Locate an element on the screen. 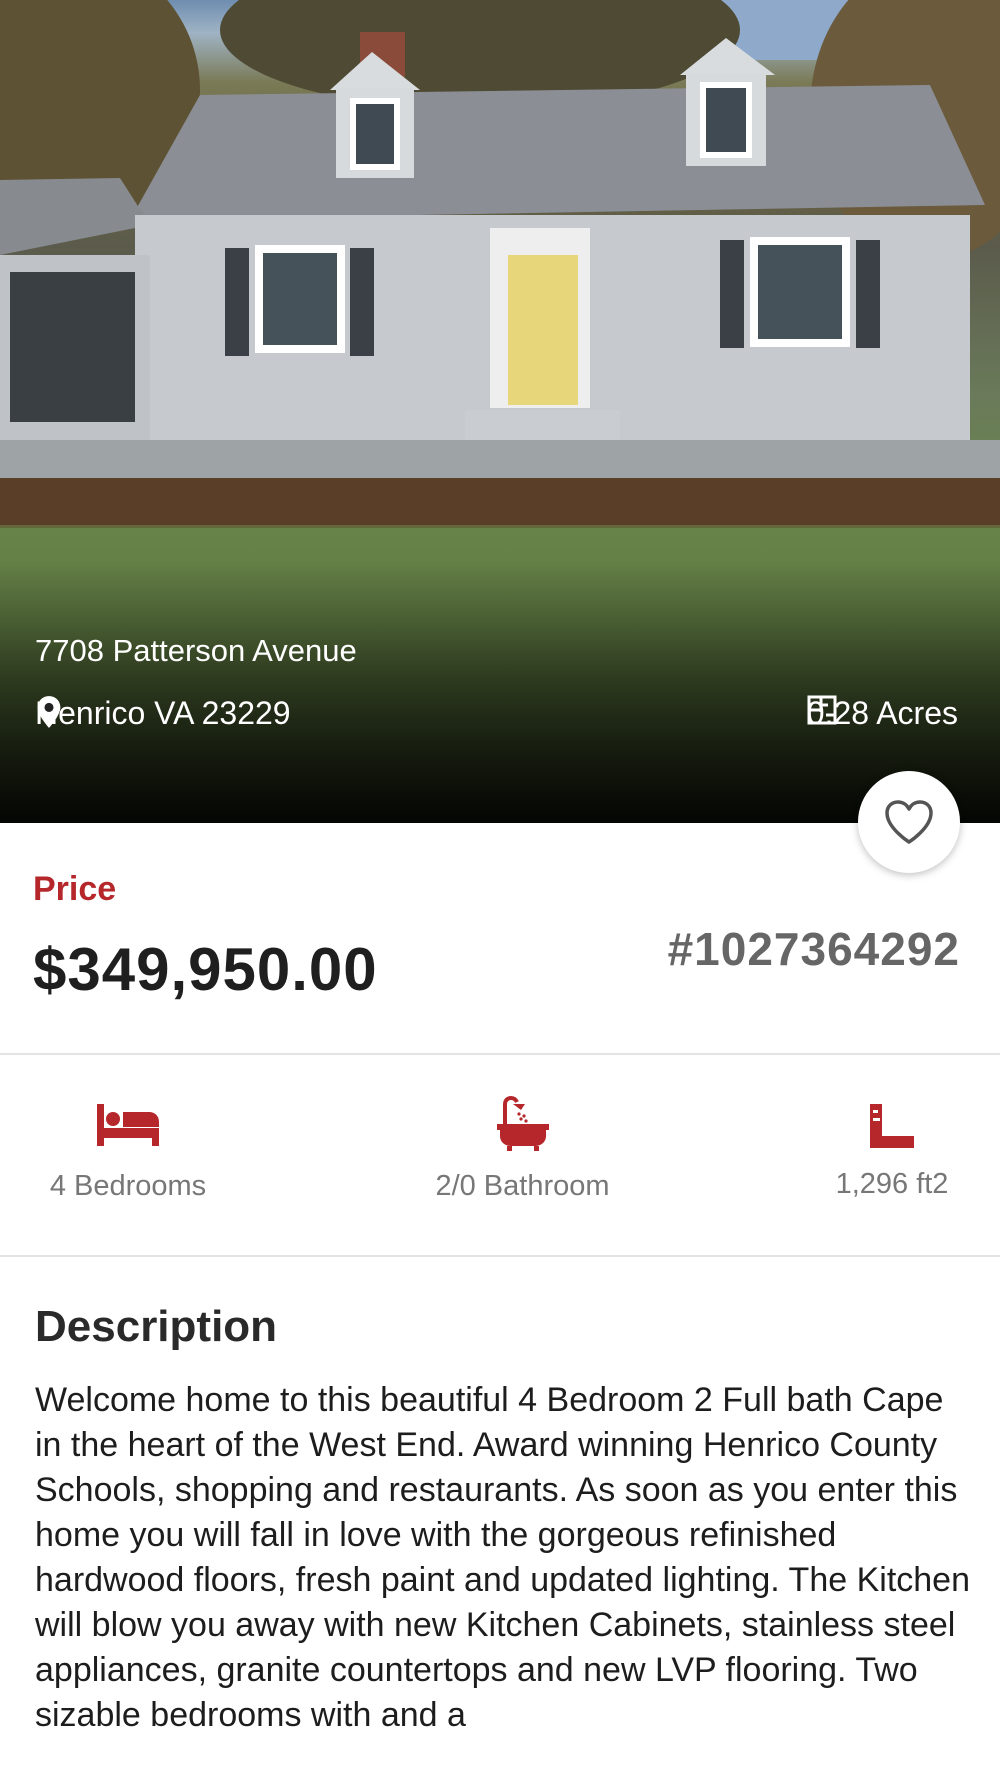 The height and width of the screenshot is (1778, 1000). floorplan-icon is located at coordinates (822, 710).